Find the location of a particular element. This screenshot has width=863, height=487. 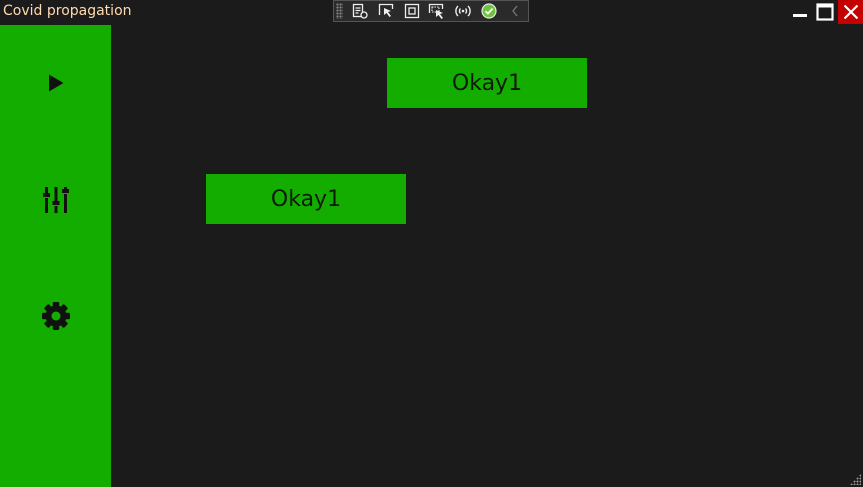

live-visual-tree-icon is located at coordinates (360, 11).